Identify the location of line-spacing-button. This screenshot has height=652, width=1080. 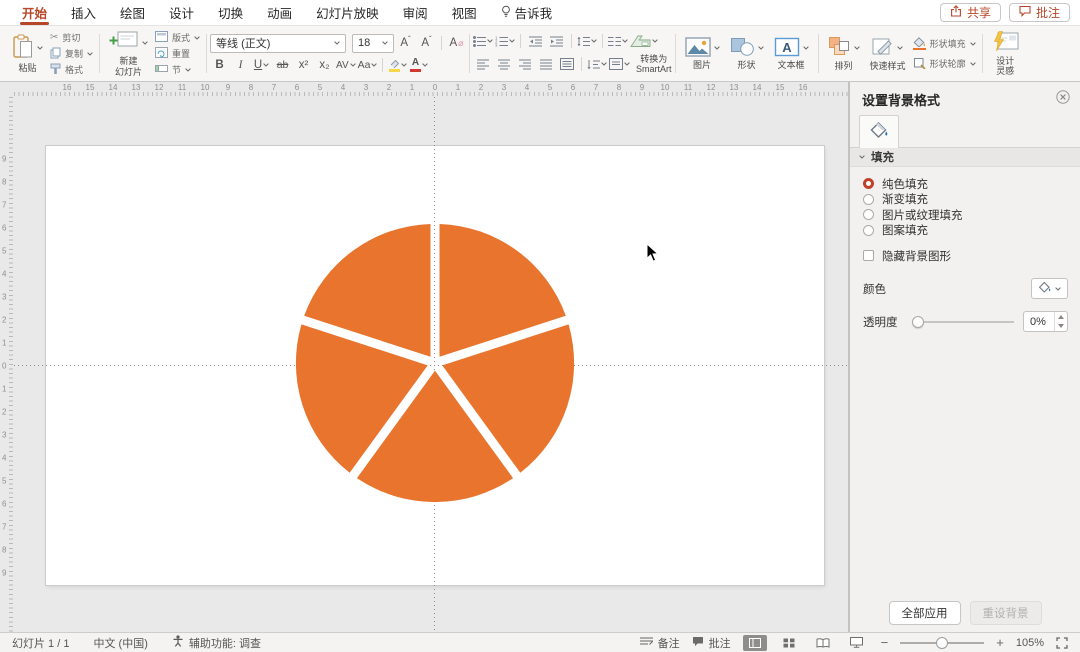
(587, 41).